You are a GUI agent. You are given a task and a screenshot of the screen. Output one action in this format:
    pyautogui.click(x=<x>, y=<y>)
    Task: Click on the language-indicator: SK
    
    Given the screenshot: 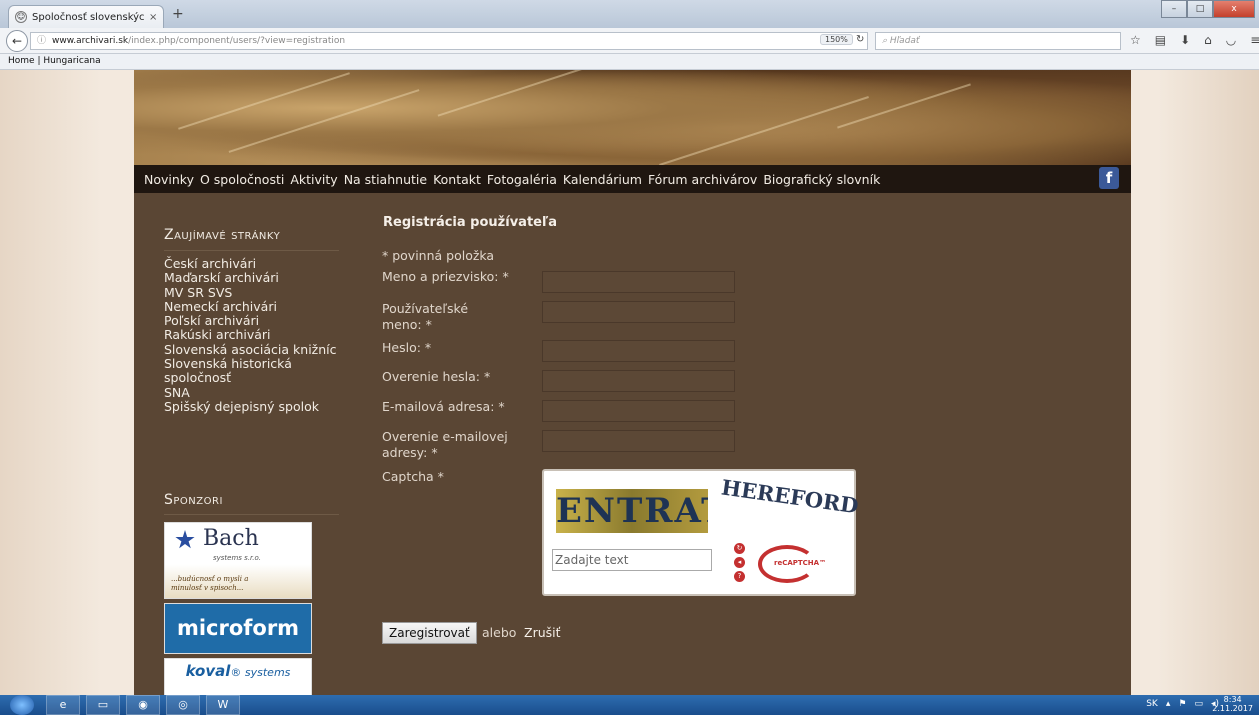 What is the action you would take?
    pyautogui.click(x=1152, y=704)
    